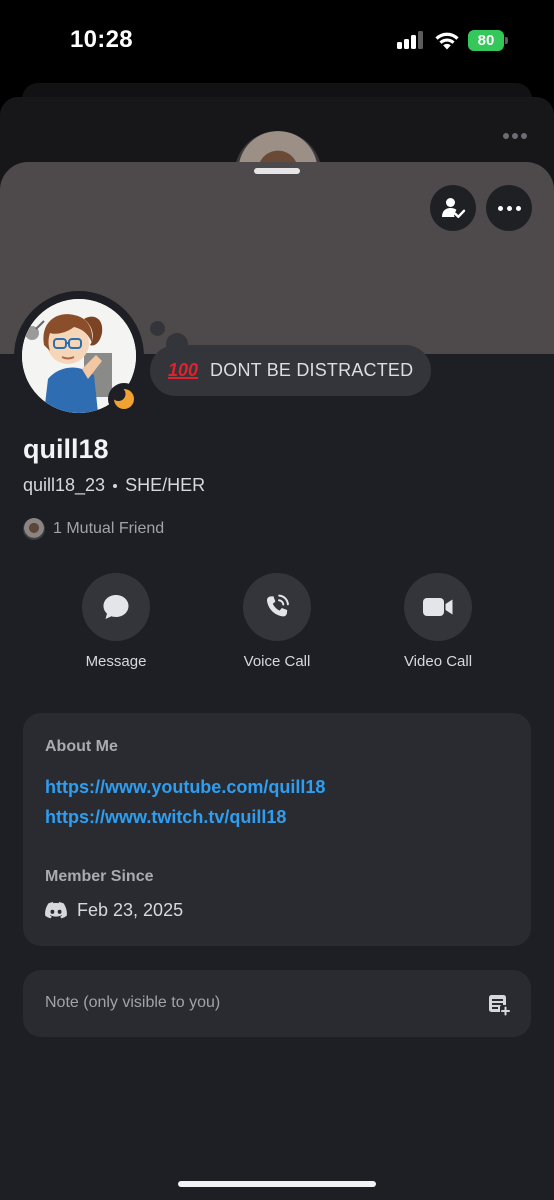  I want to click on username-row: quill18_23 SHE/HER, so click(114, 485).